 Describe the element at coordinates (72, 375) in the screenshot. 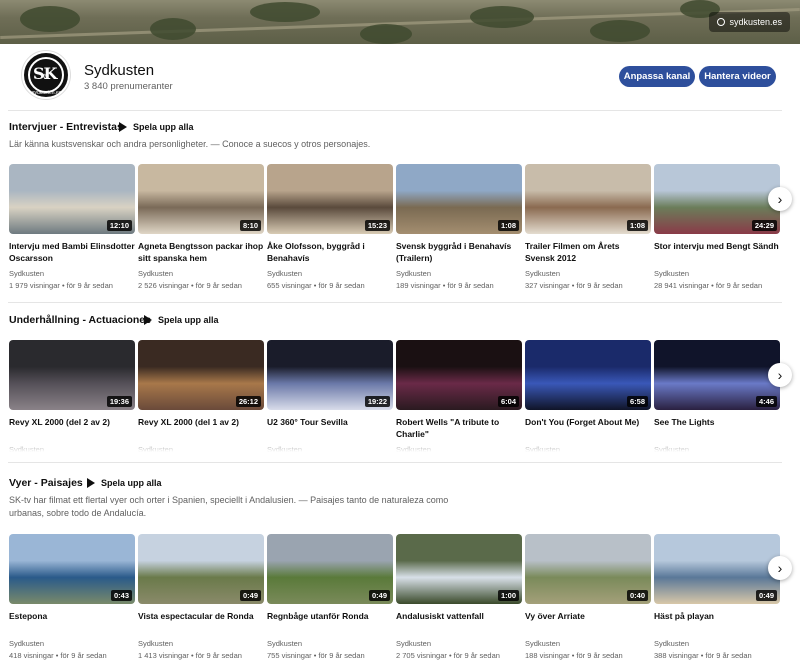

I see `video-thumbnail: 19:36` at that location.